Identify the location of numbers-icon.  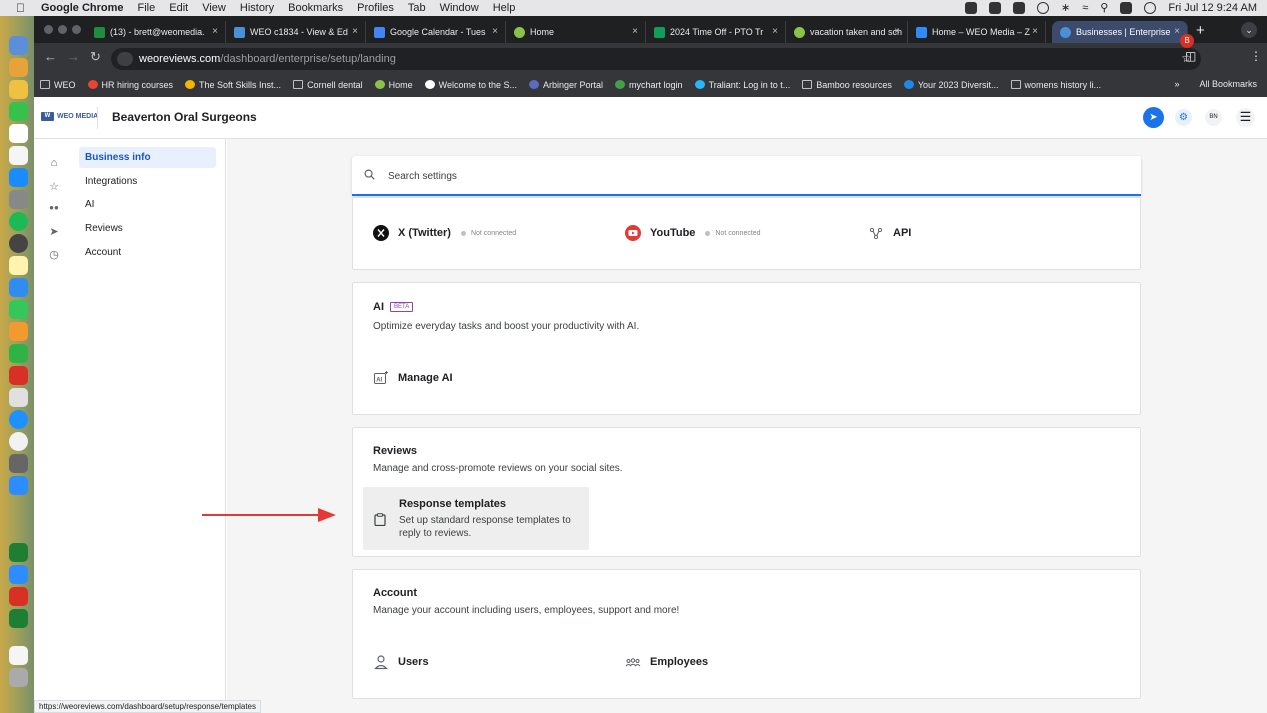
(18, 353).